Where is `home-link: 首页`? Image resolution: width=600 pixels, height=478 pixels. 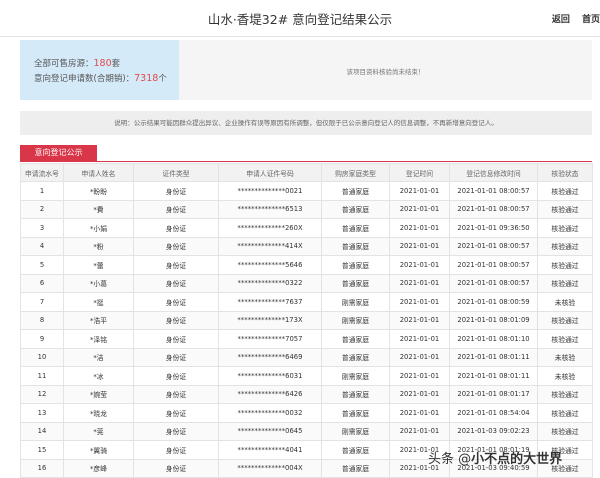
home-link: 首页 is located at coordinates (591, 20).